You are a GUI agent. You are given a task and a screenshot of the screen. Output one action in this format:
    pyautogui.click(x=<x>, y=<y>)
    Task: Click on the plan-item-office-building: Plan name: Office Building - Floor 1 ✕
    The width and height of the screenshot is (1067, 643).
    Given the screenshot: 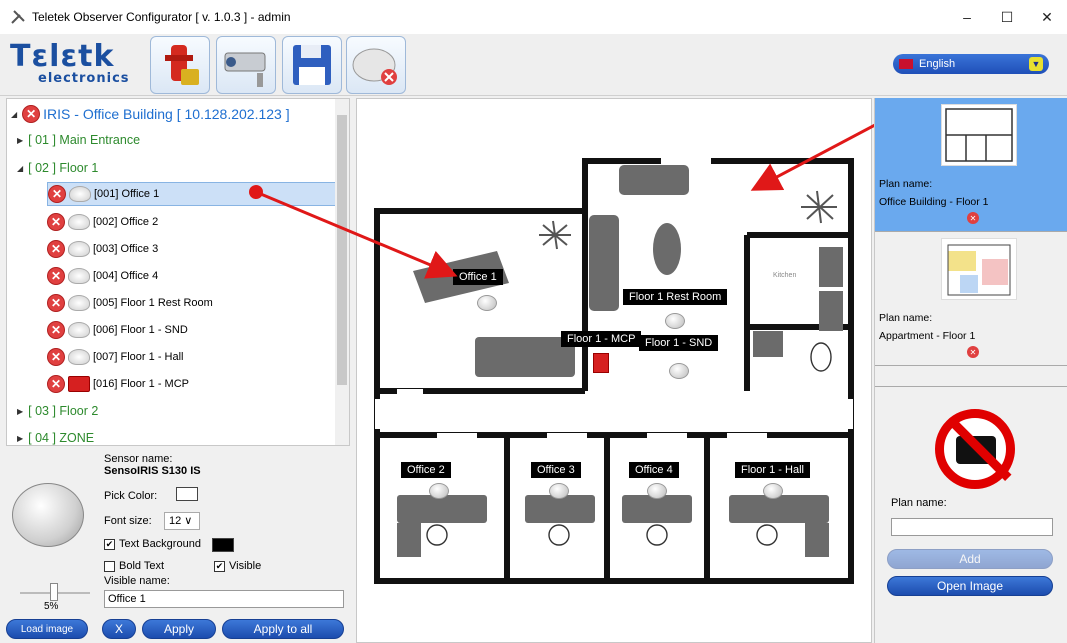 What is the action you would take?
    pyautogui.click(x=971, y=165)
    